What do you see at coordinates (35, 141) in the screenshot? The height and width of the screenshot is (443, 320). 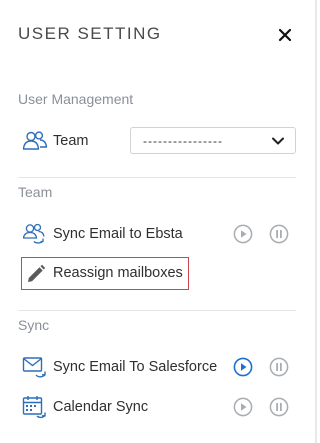 I see `users-icon` at bounding box center [35, 141].